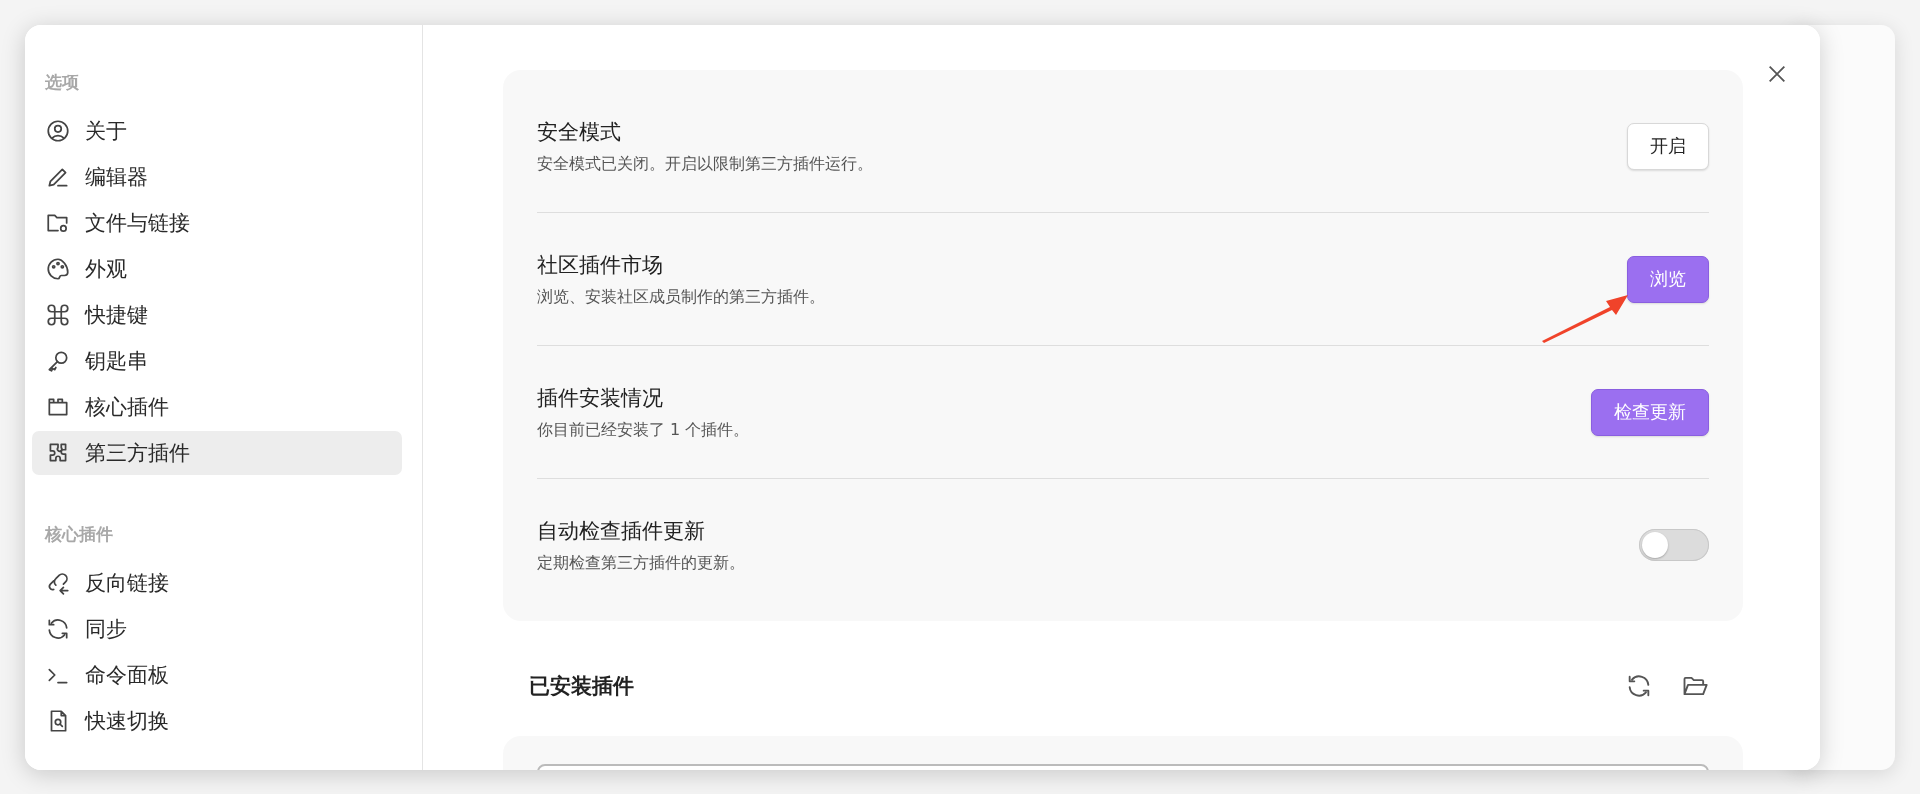 This screenshot has height=794, width=1920. What do you see at coordinates (217, 675) in the screenshot?
I see `sidebar-item: 命令面板` at bounding box center [217, 675].